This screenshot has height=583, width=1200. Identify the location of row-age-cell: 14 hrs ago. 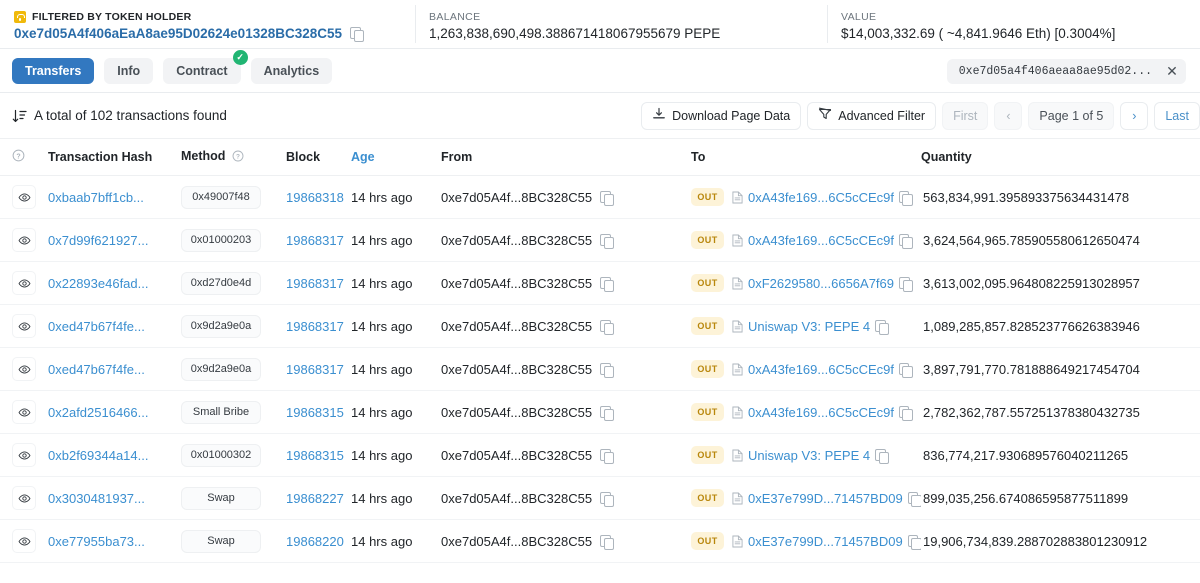
(396, 541).